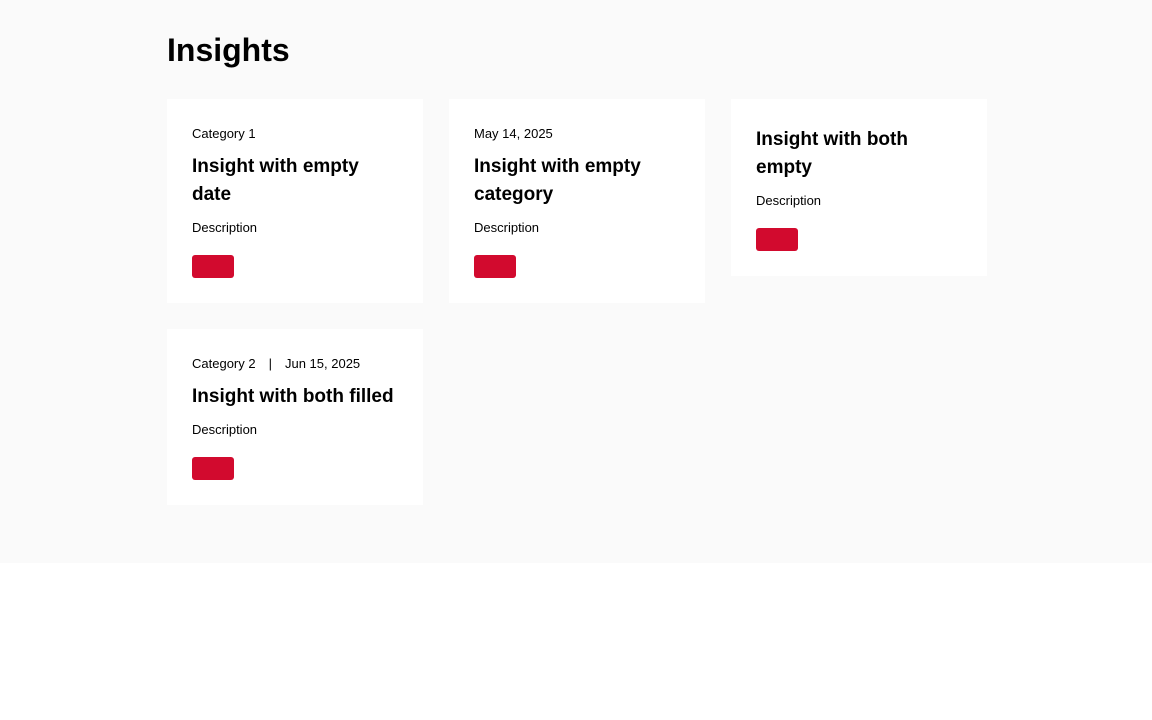  Describe the element at coordinates (832, 153) in the screenshot. I see `card-title: Insight with both empty` at that location.